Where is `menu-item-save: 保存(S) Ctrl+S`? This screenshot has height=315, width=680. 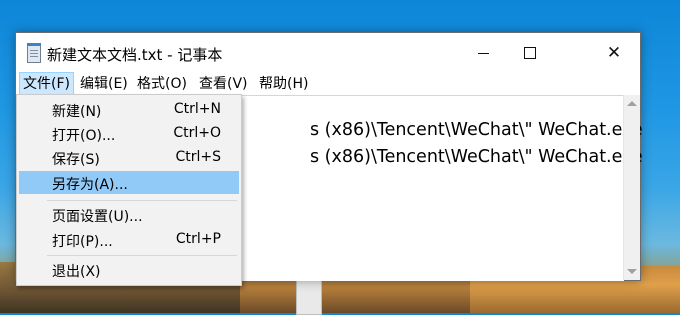 menu-item-save: 保存(S) Ctrl+S is located at coordinates (129, 157).